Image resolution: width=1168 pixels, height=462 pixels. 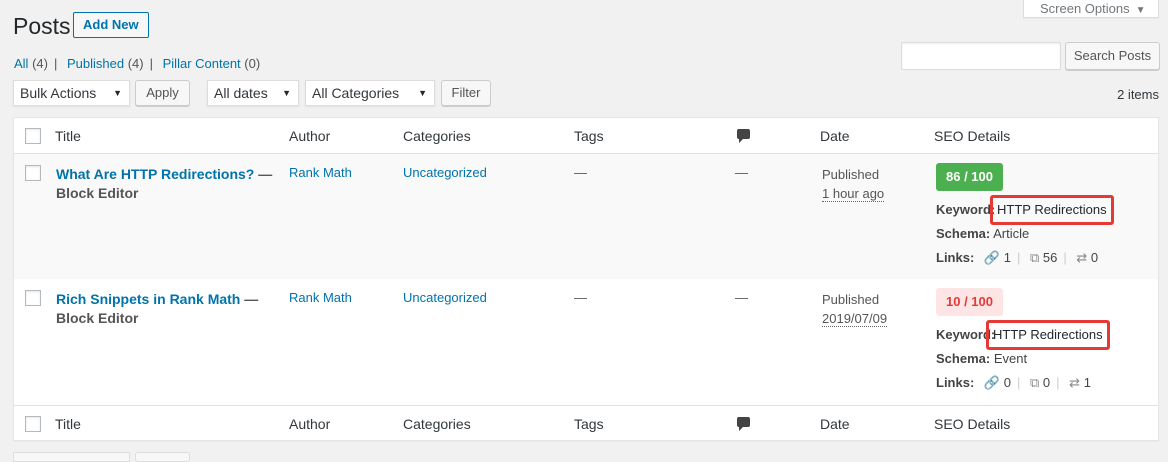 I want to click on bulk-actions-select-bottom, so click(x=71, y=457).